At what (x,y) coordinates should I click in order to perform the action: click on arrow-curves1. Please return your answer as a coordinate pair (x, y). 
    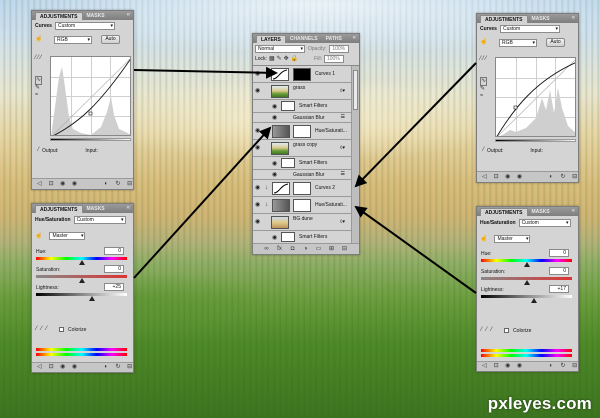
    Looking at the image, I should click on (205, 72).